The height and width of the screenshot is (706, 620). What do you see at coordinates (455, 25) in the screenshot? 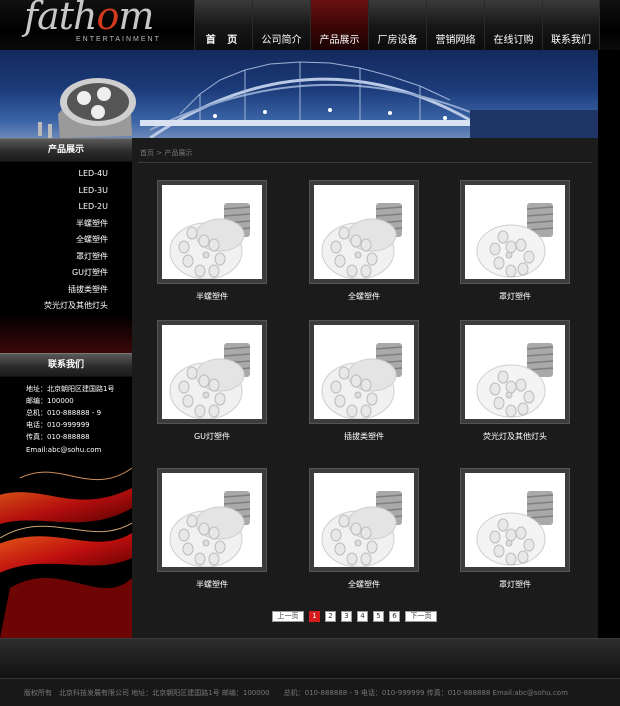
I see `nav-item-4: 营销网络` at bounding box center [455, 25].